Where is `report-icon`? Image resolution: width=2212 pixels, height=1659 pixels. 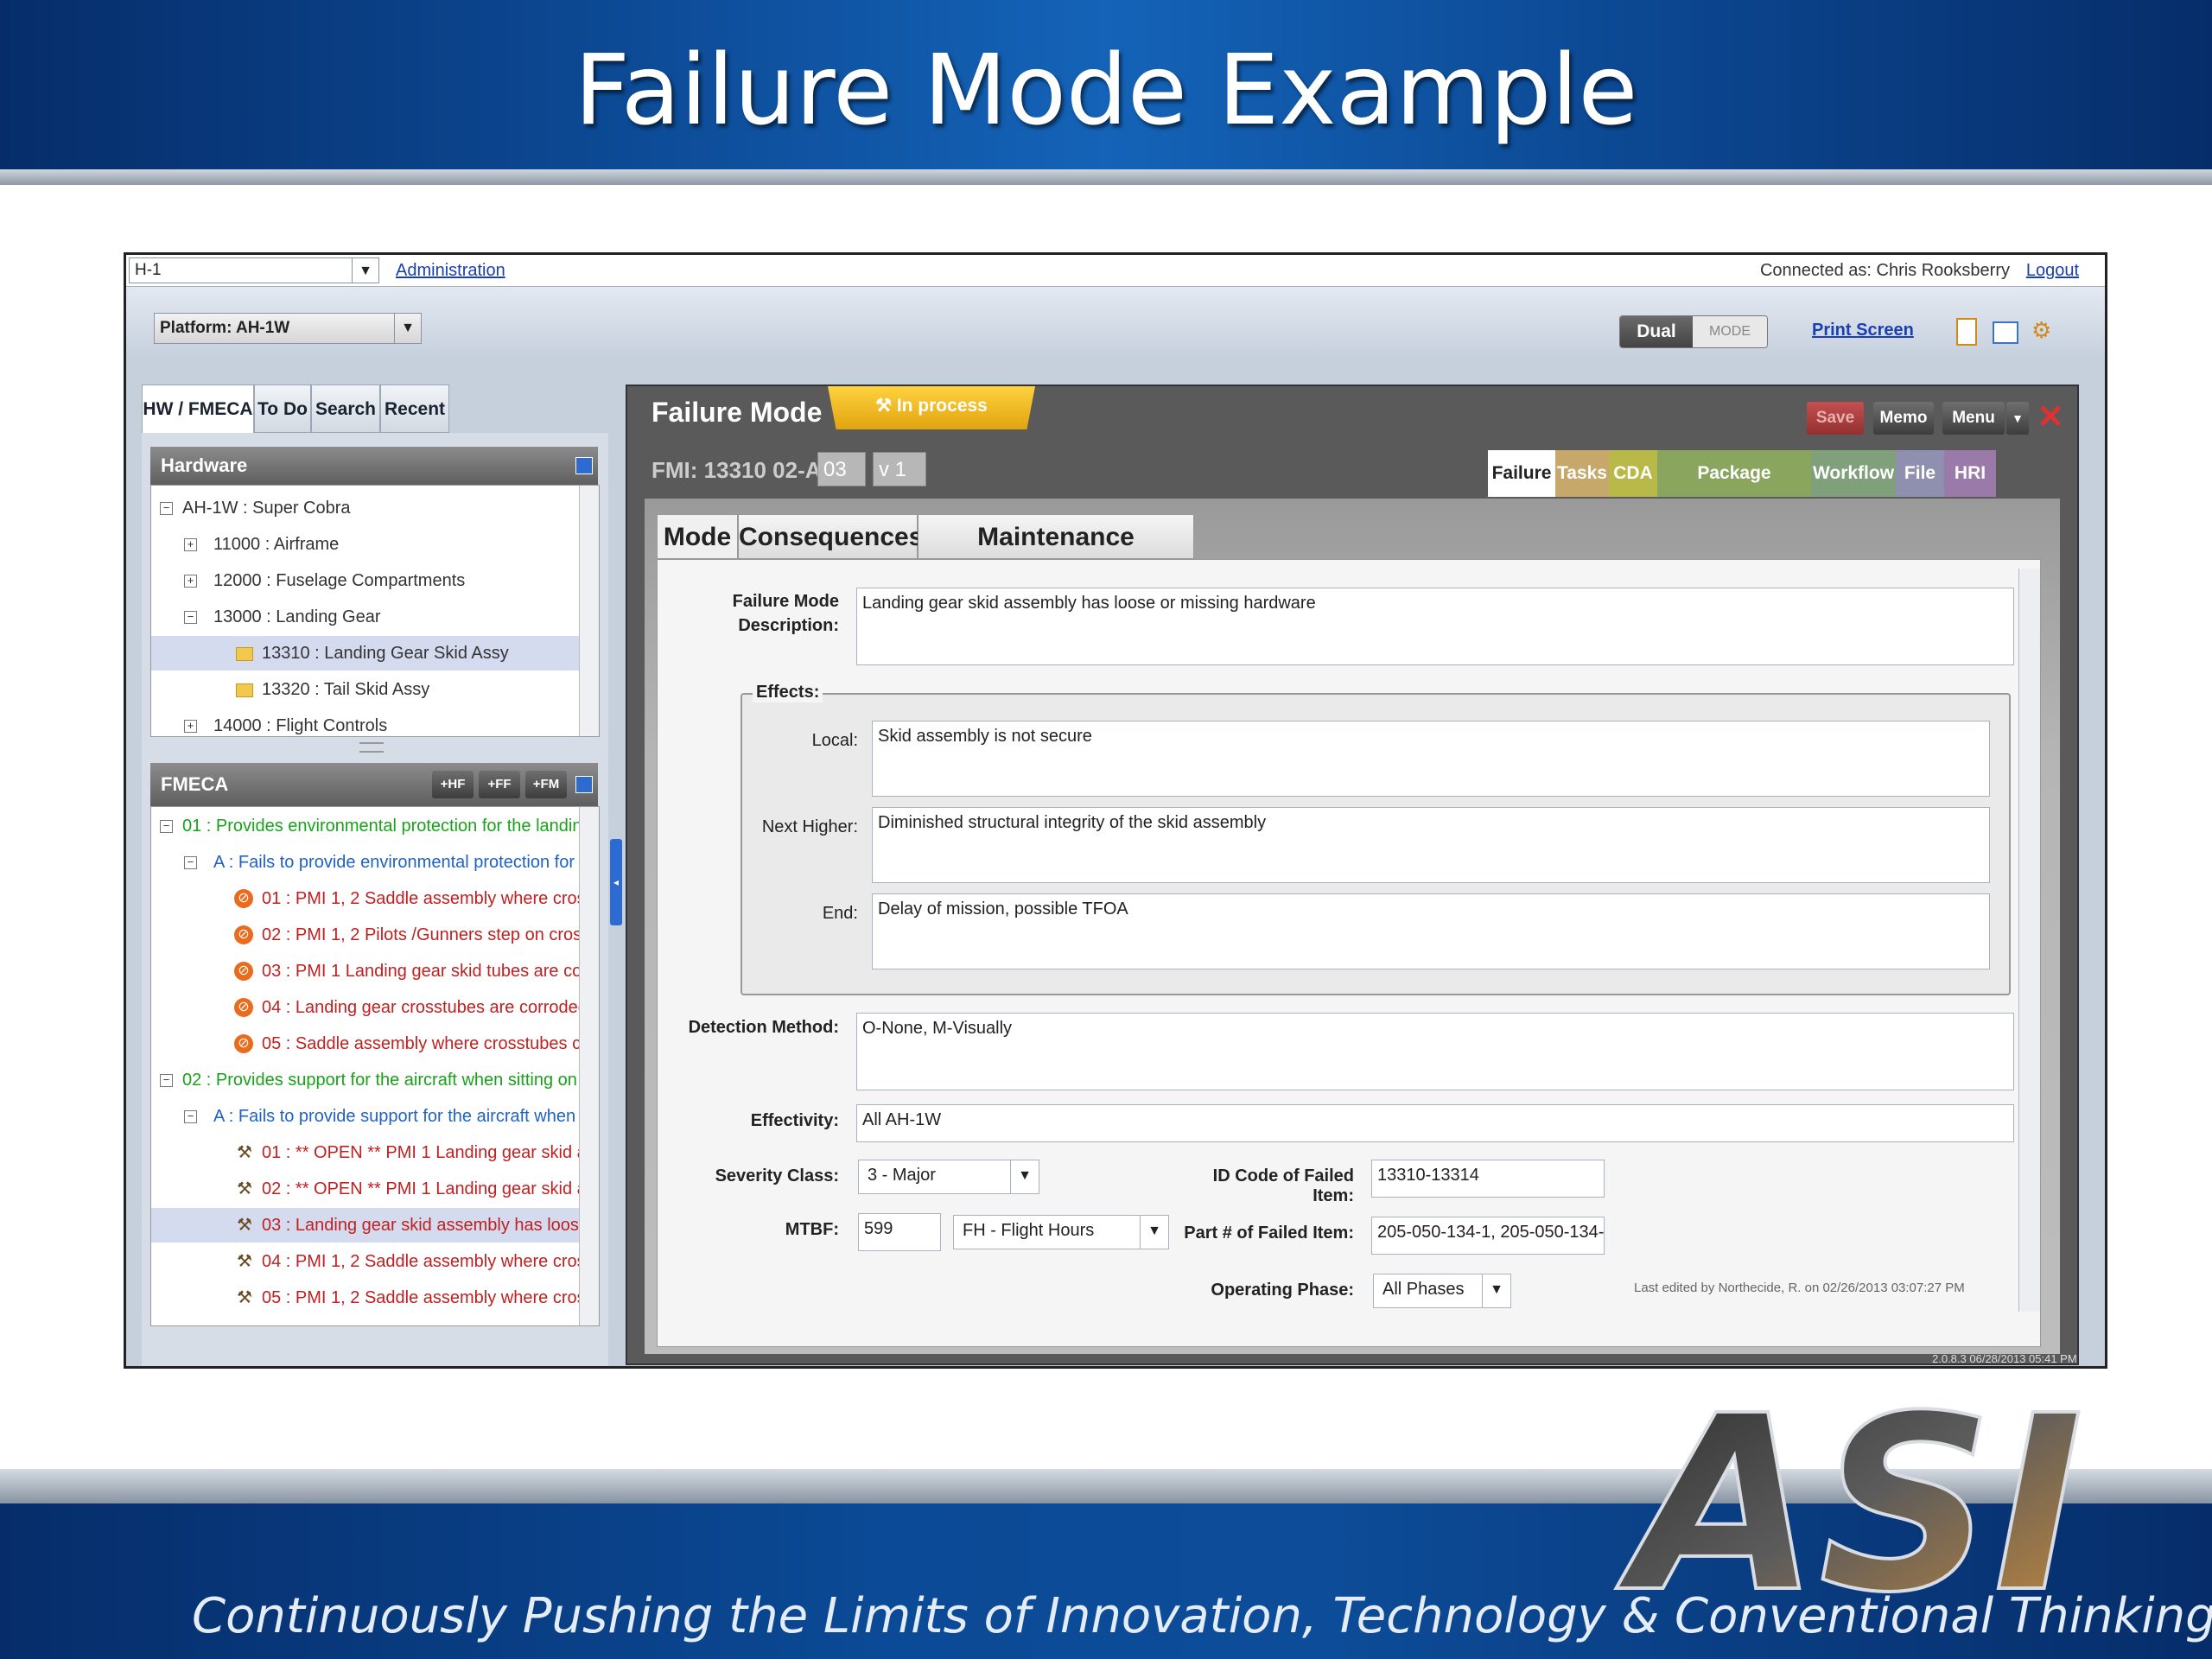 report-icon is located at coordinates (1966, 332).